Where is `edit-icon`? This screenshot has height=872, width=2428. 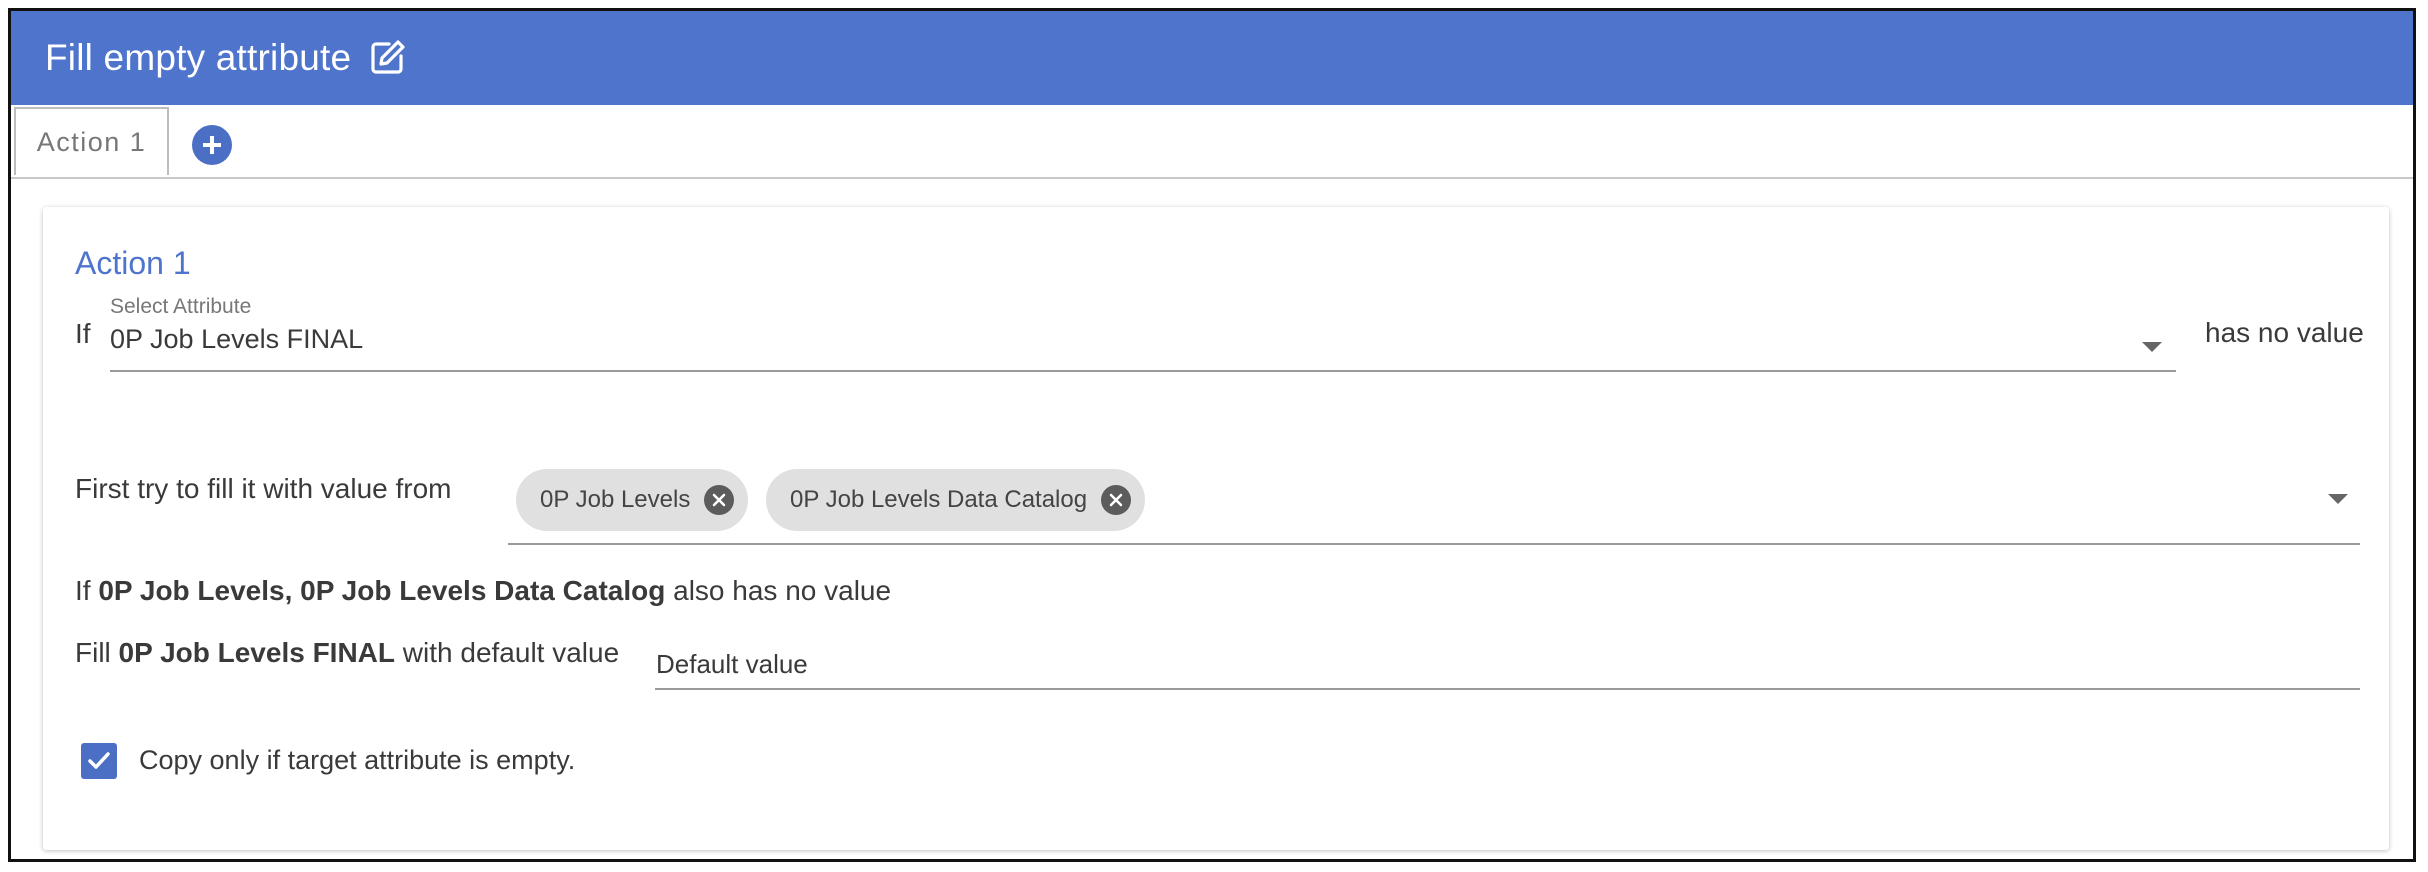 edit-icon is located at coordinates (387, 58).